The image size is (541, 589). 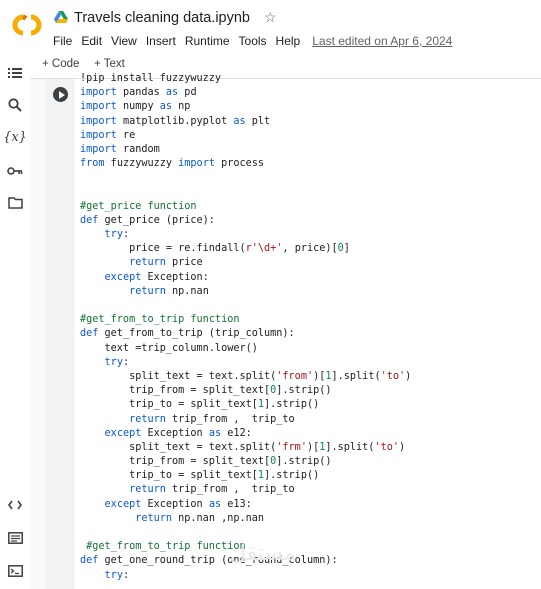 What do you see at coordinates (91, 41) in the screenshot?
I see `menu-edit: Edit` at bounding box center [91, 41].